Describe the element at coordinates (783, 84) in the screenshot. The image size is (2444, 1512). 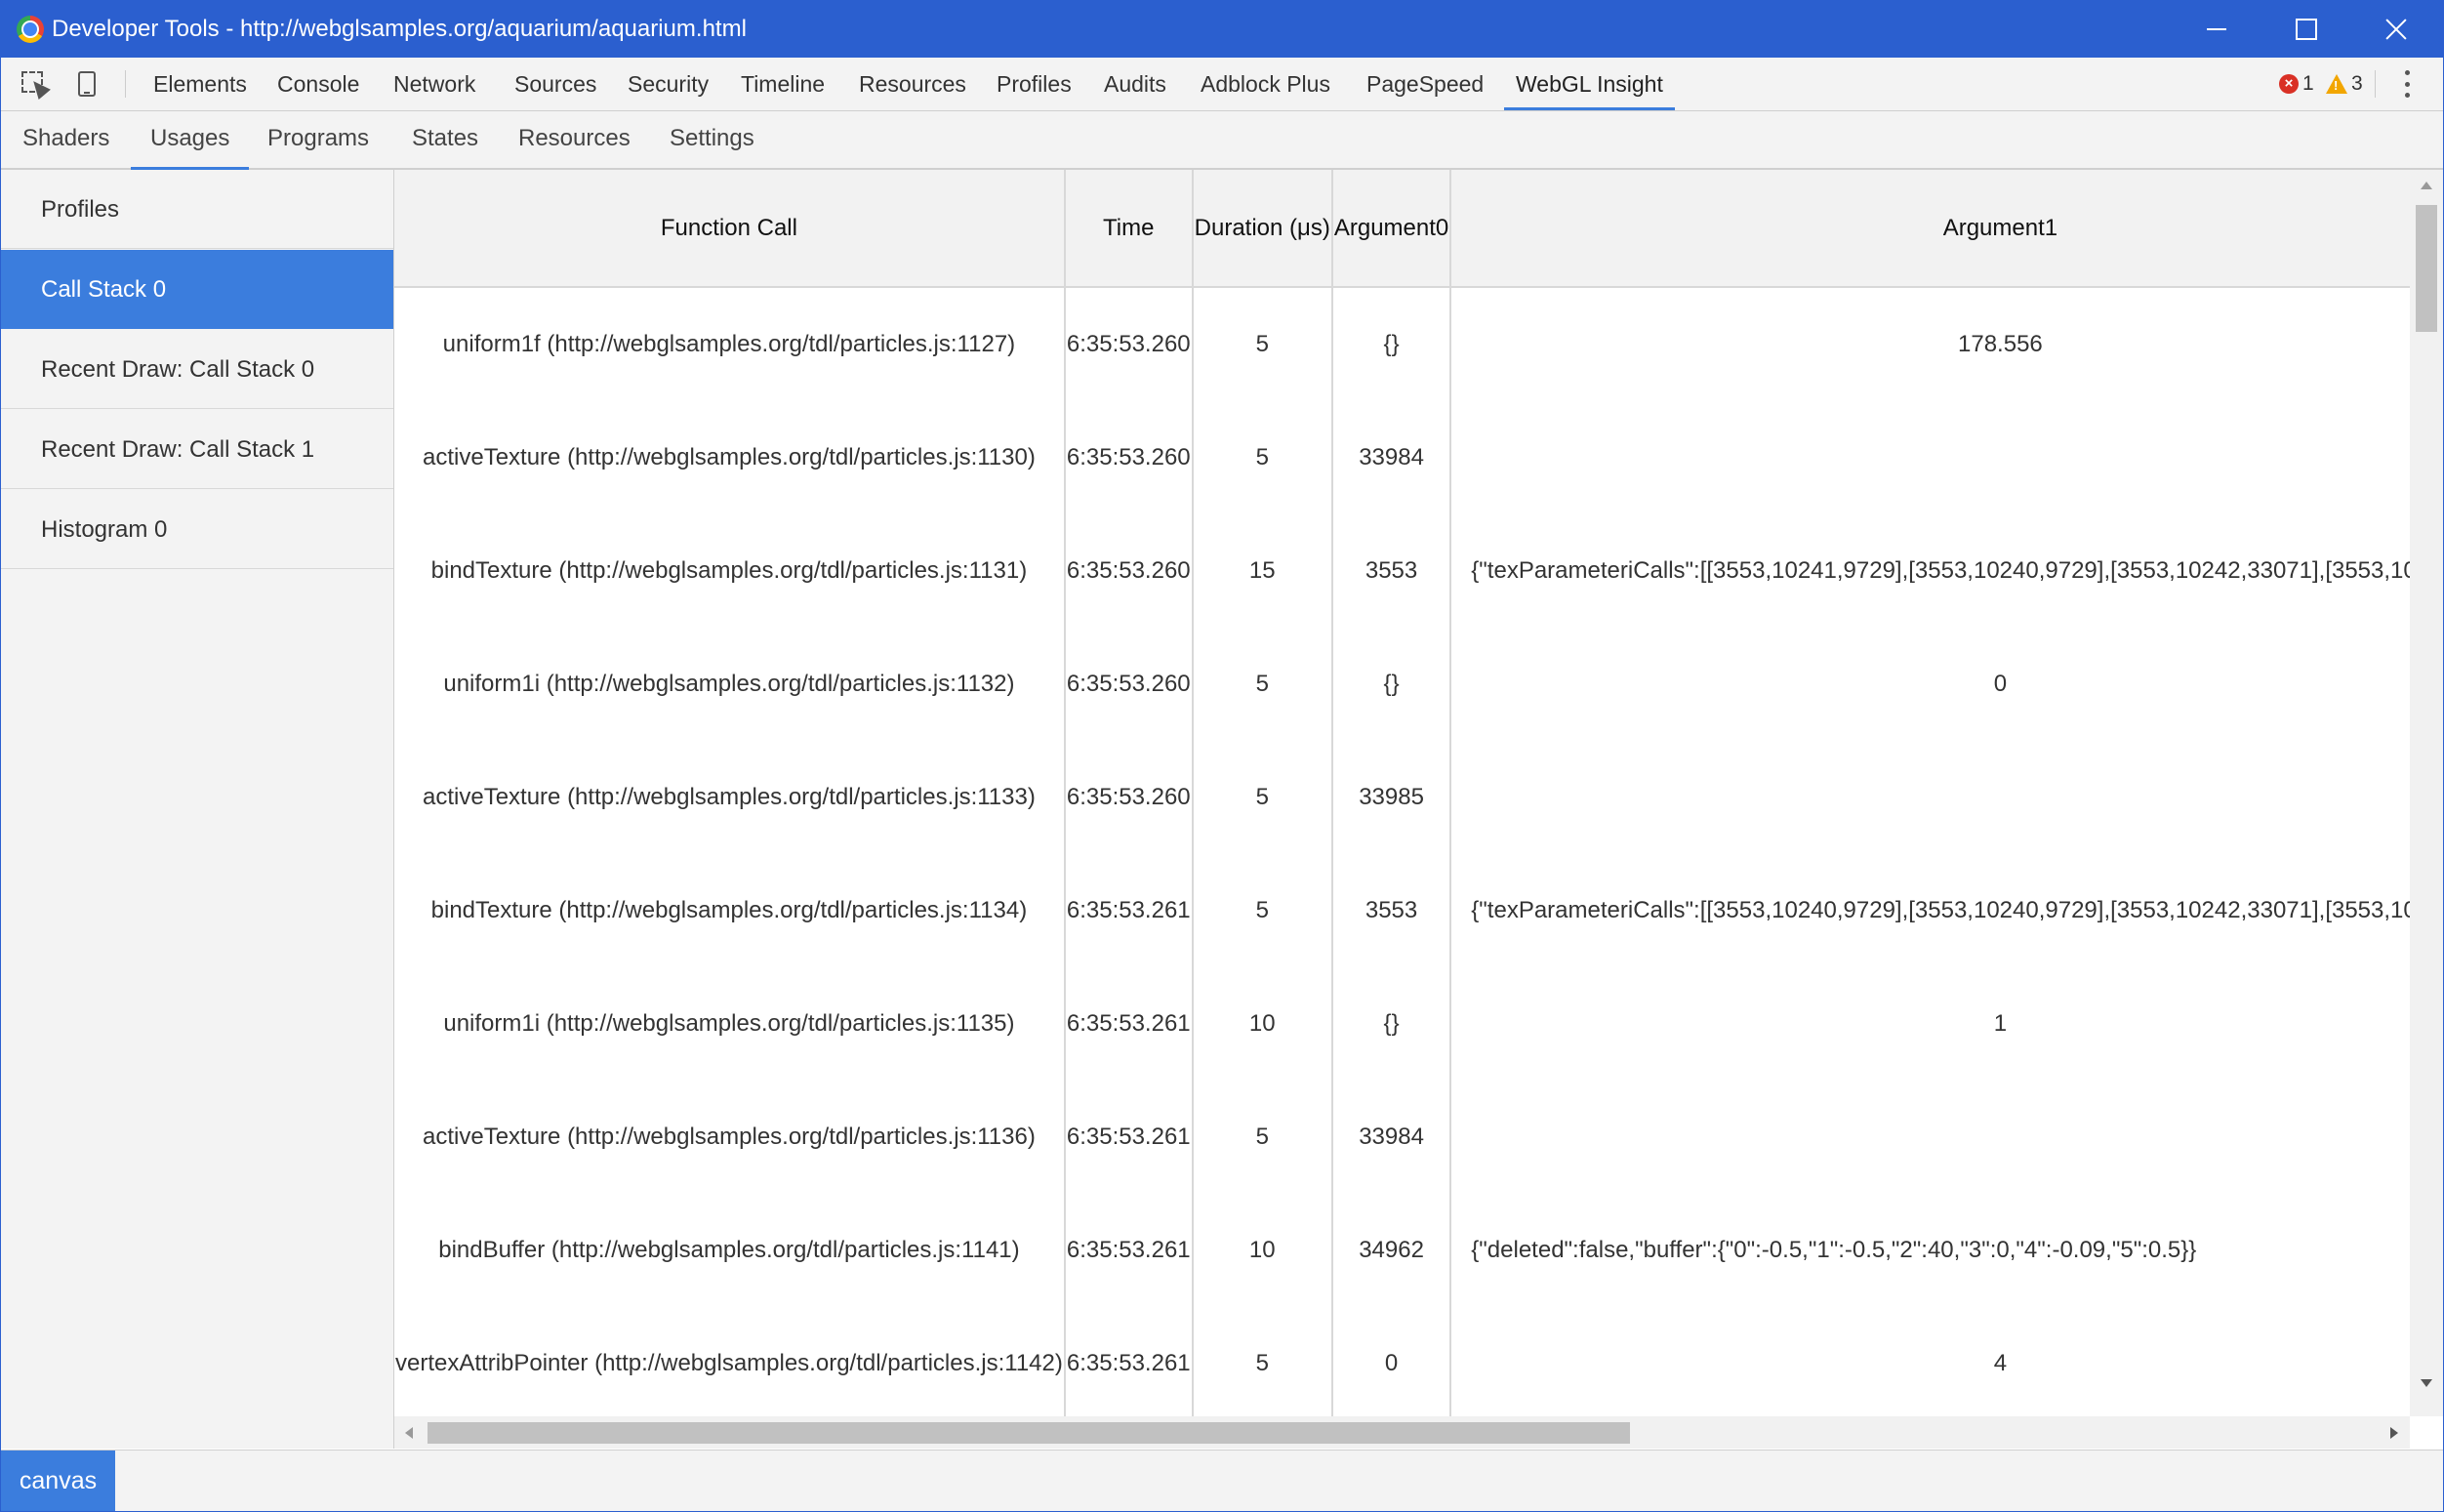
I see `tab-timeline: Timeline` at that location.